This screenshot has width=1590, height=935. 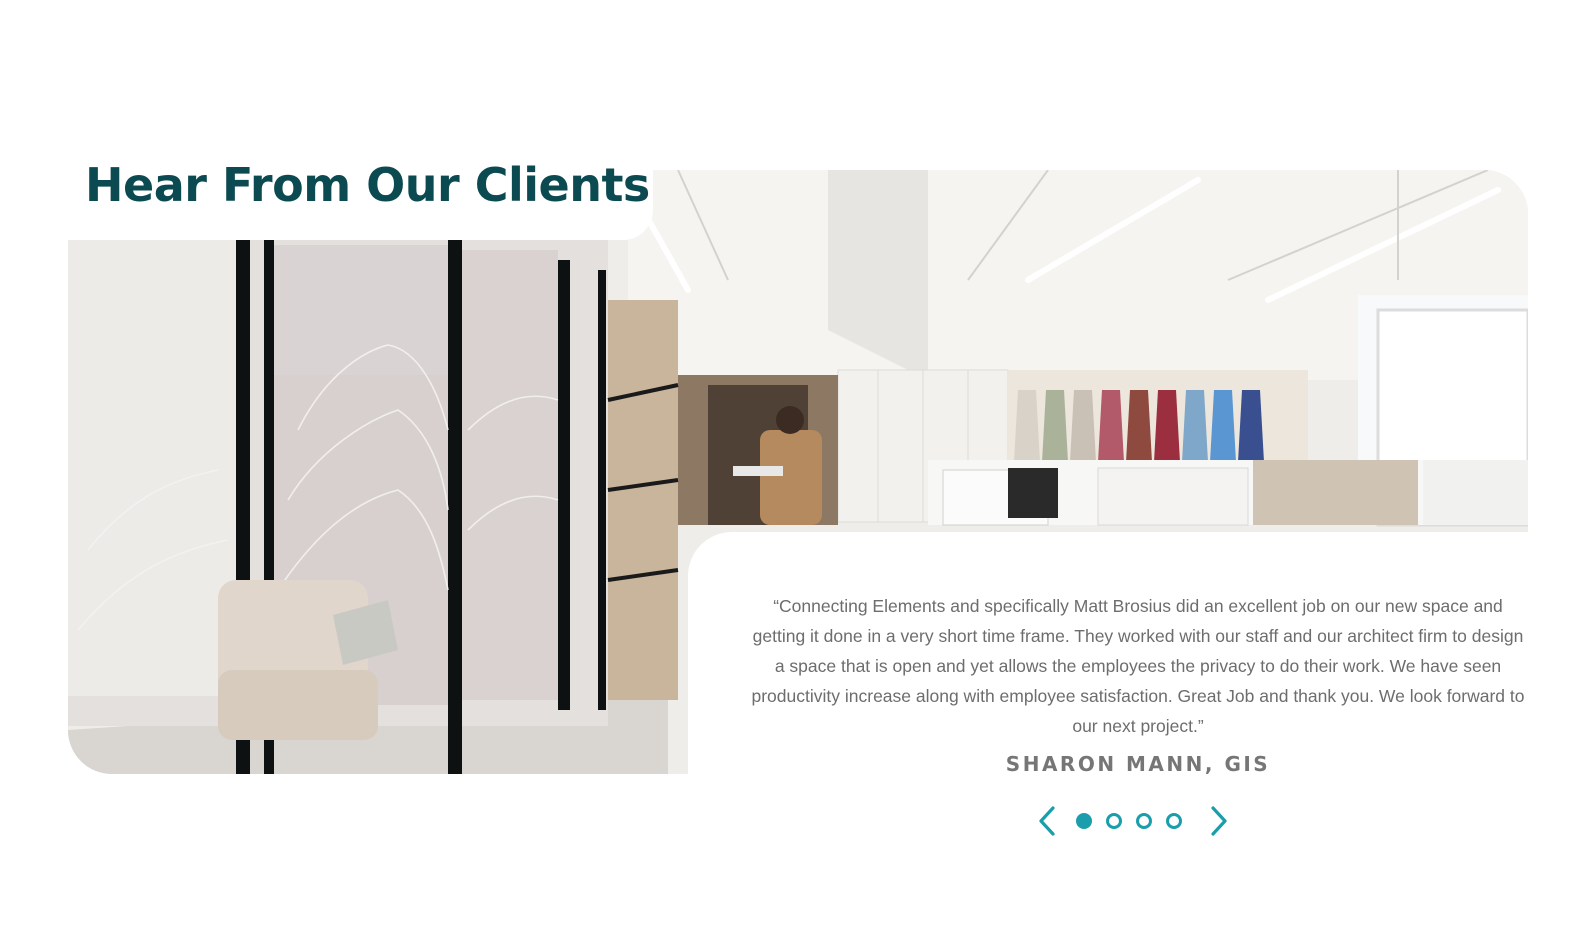 What do you see at coordinates (1134, 821) in the screenshot?
I see `carousel-controls` at bounding box center [1134, 821].